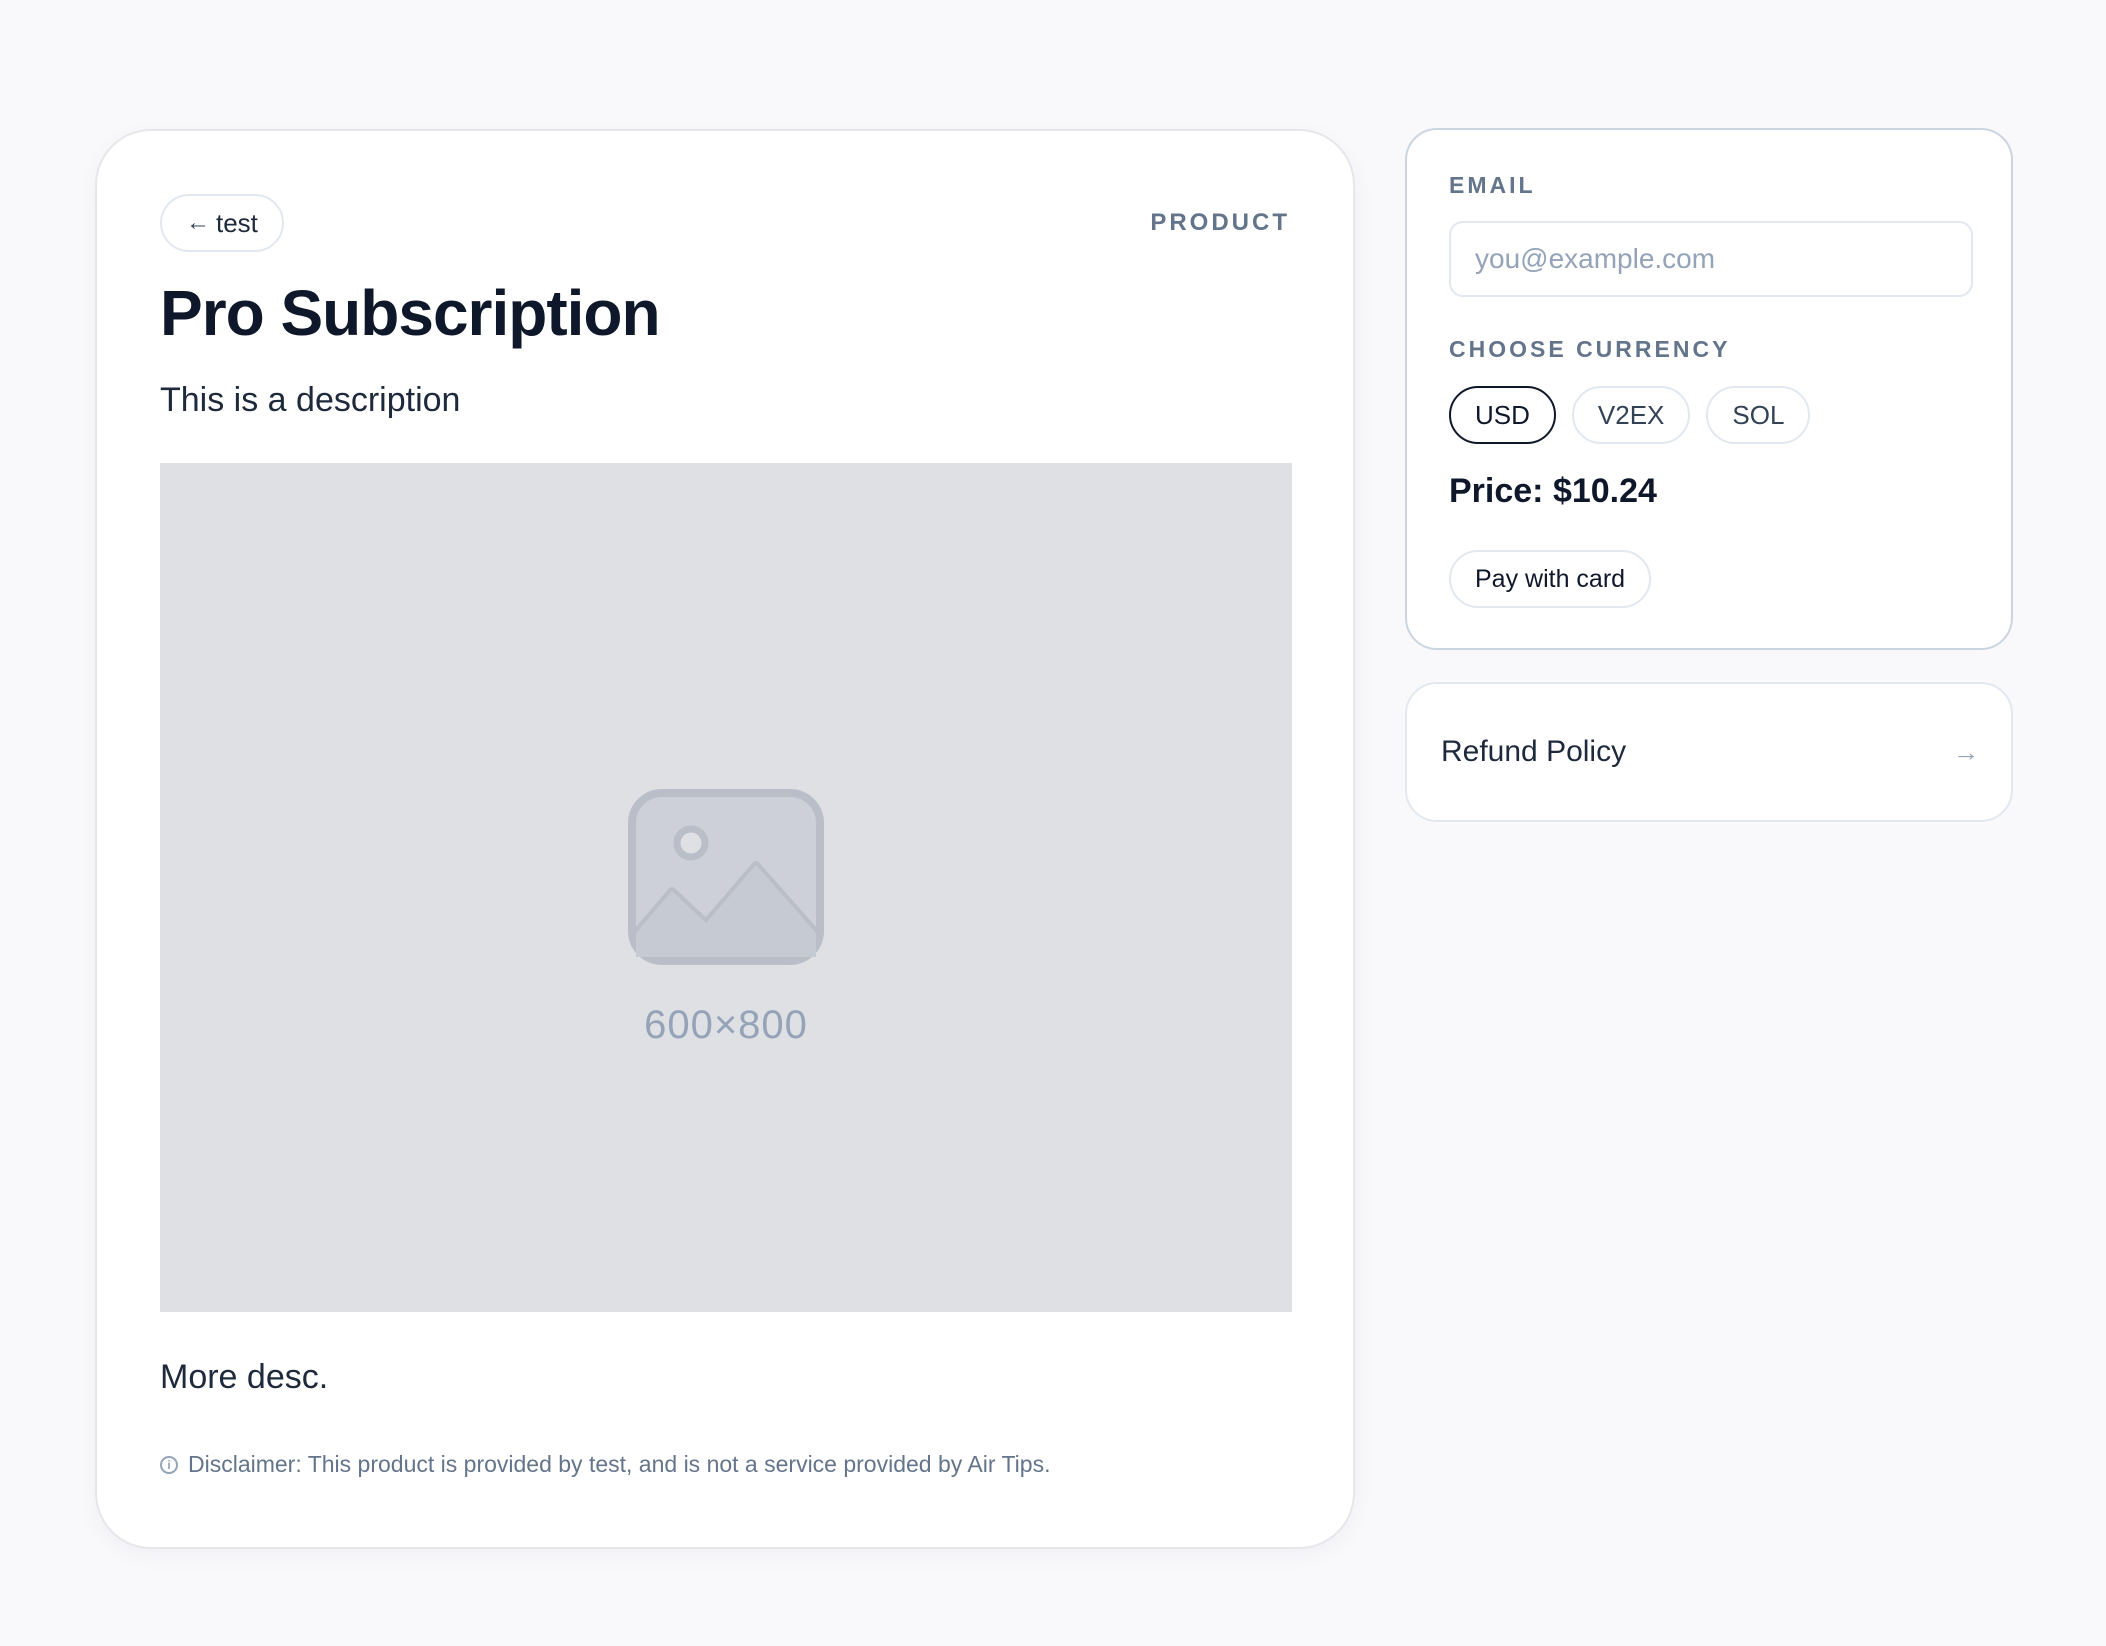 The height and width of the screenshot is (1646, 2106). I want to click on arrow-left-icon: ←, so click(198, 222).